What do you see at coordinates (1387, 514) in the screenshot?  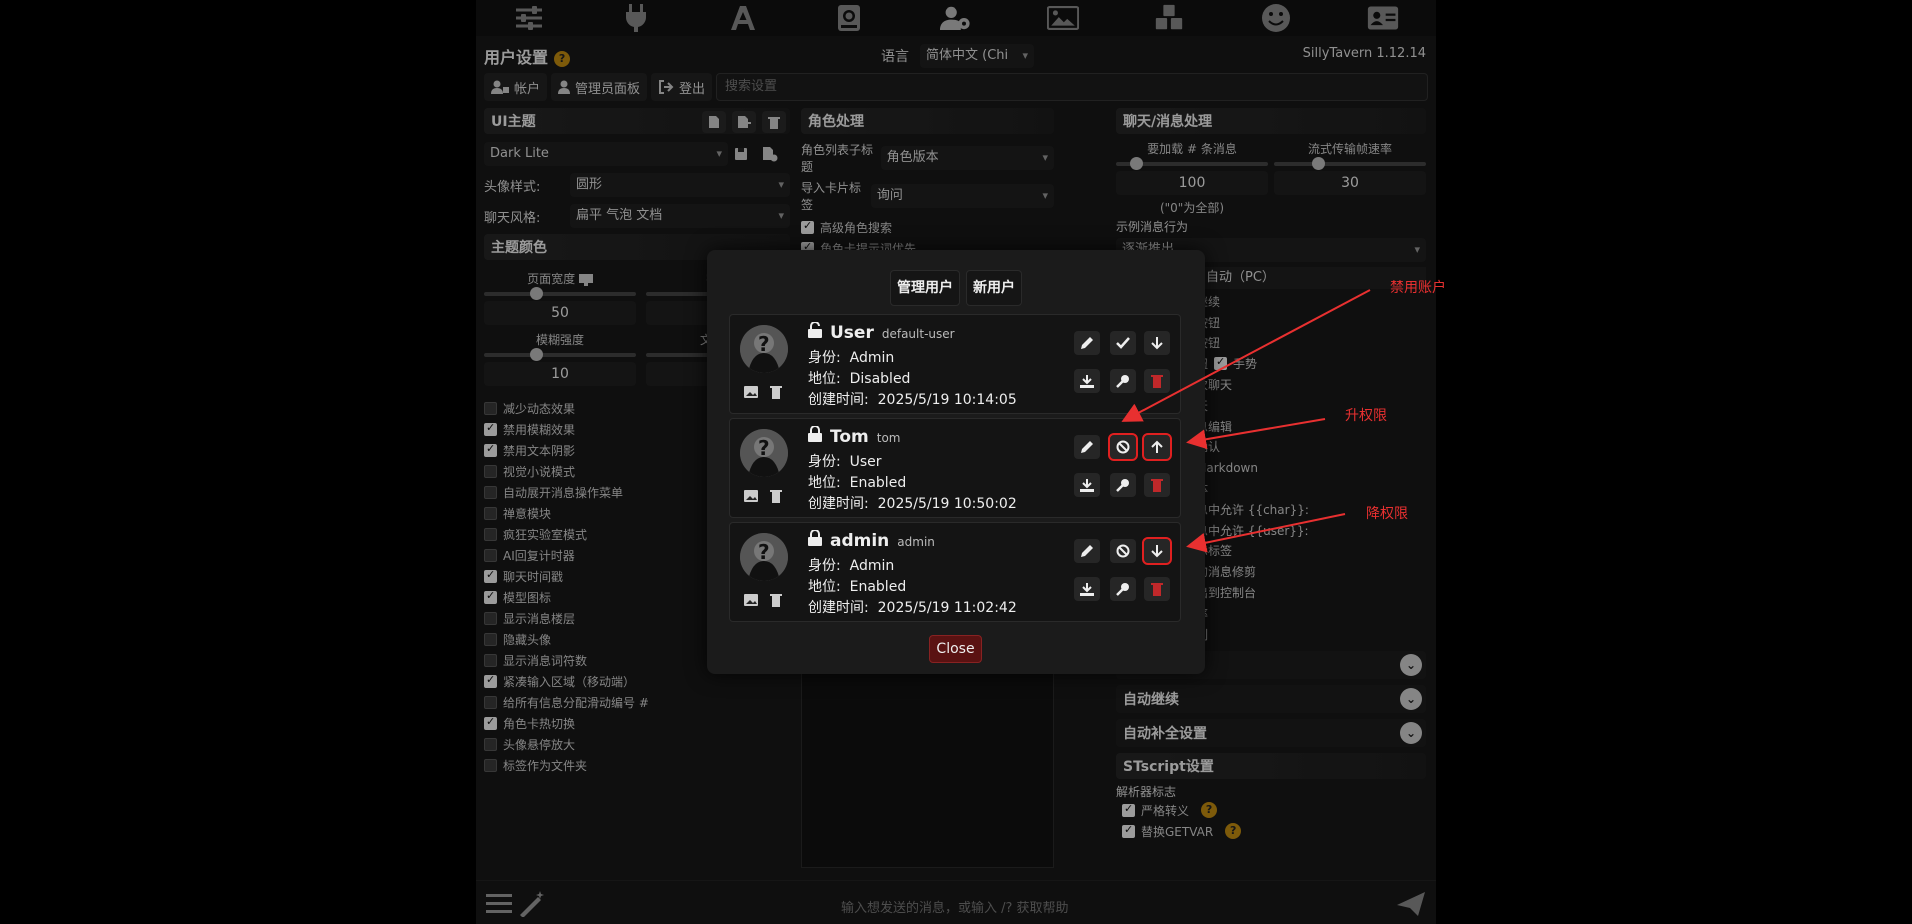 I see `annotation-demote: 降权限` at bounding box center [1387, 514].